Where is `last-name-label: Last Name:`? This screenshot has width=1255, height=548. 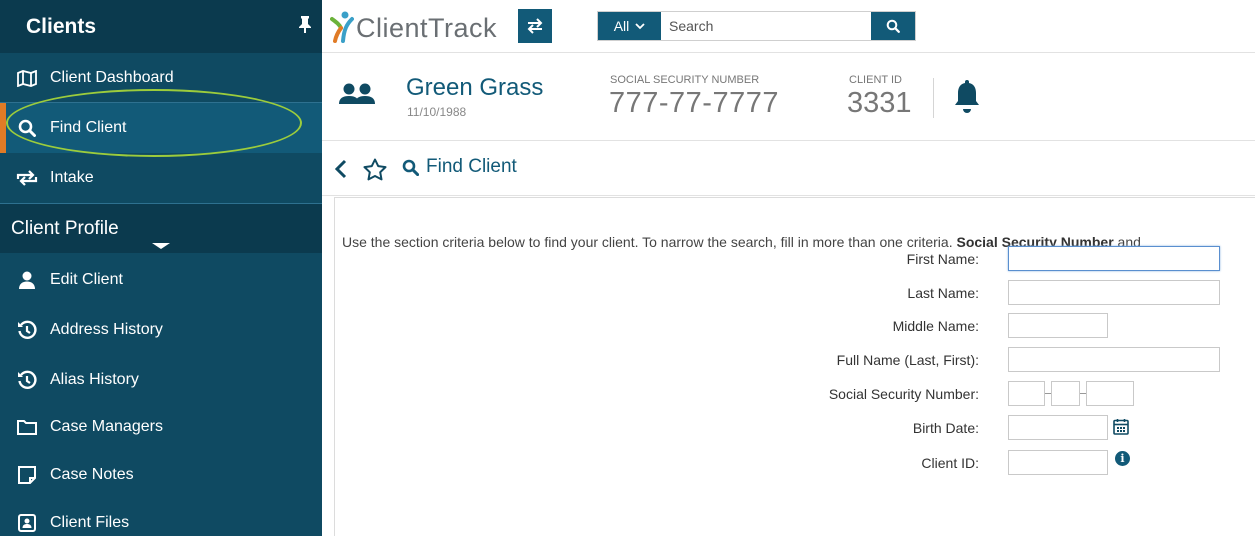 last-name-label: Last Name: is located at coordinates (943, 293).